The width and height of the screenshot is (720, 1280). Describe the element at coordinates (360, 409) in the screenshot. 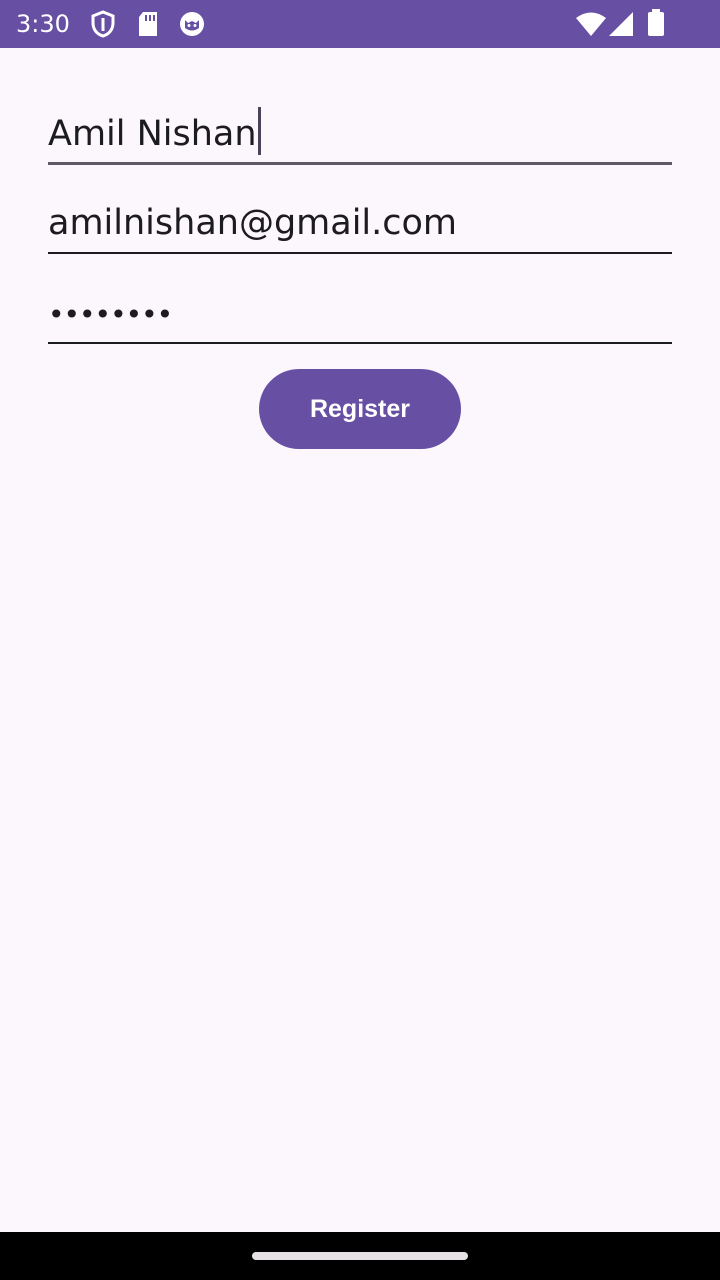

I see `register-button: Register` at that location.